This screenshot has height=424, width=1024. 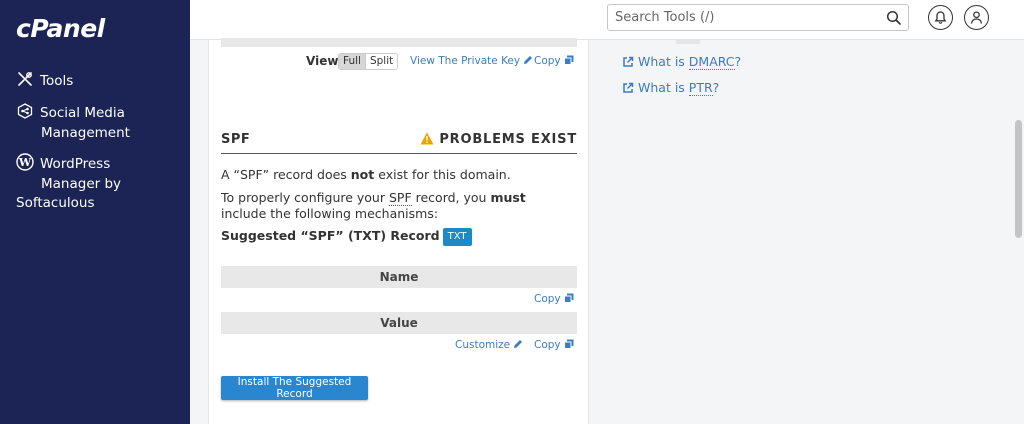 I want to click on wordpress-icon: W, so click(x=25, y=162).